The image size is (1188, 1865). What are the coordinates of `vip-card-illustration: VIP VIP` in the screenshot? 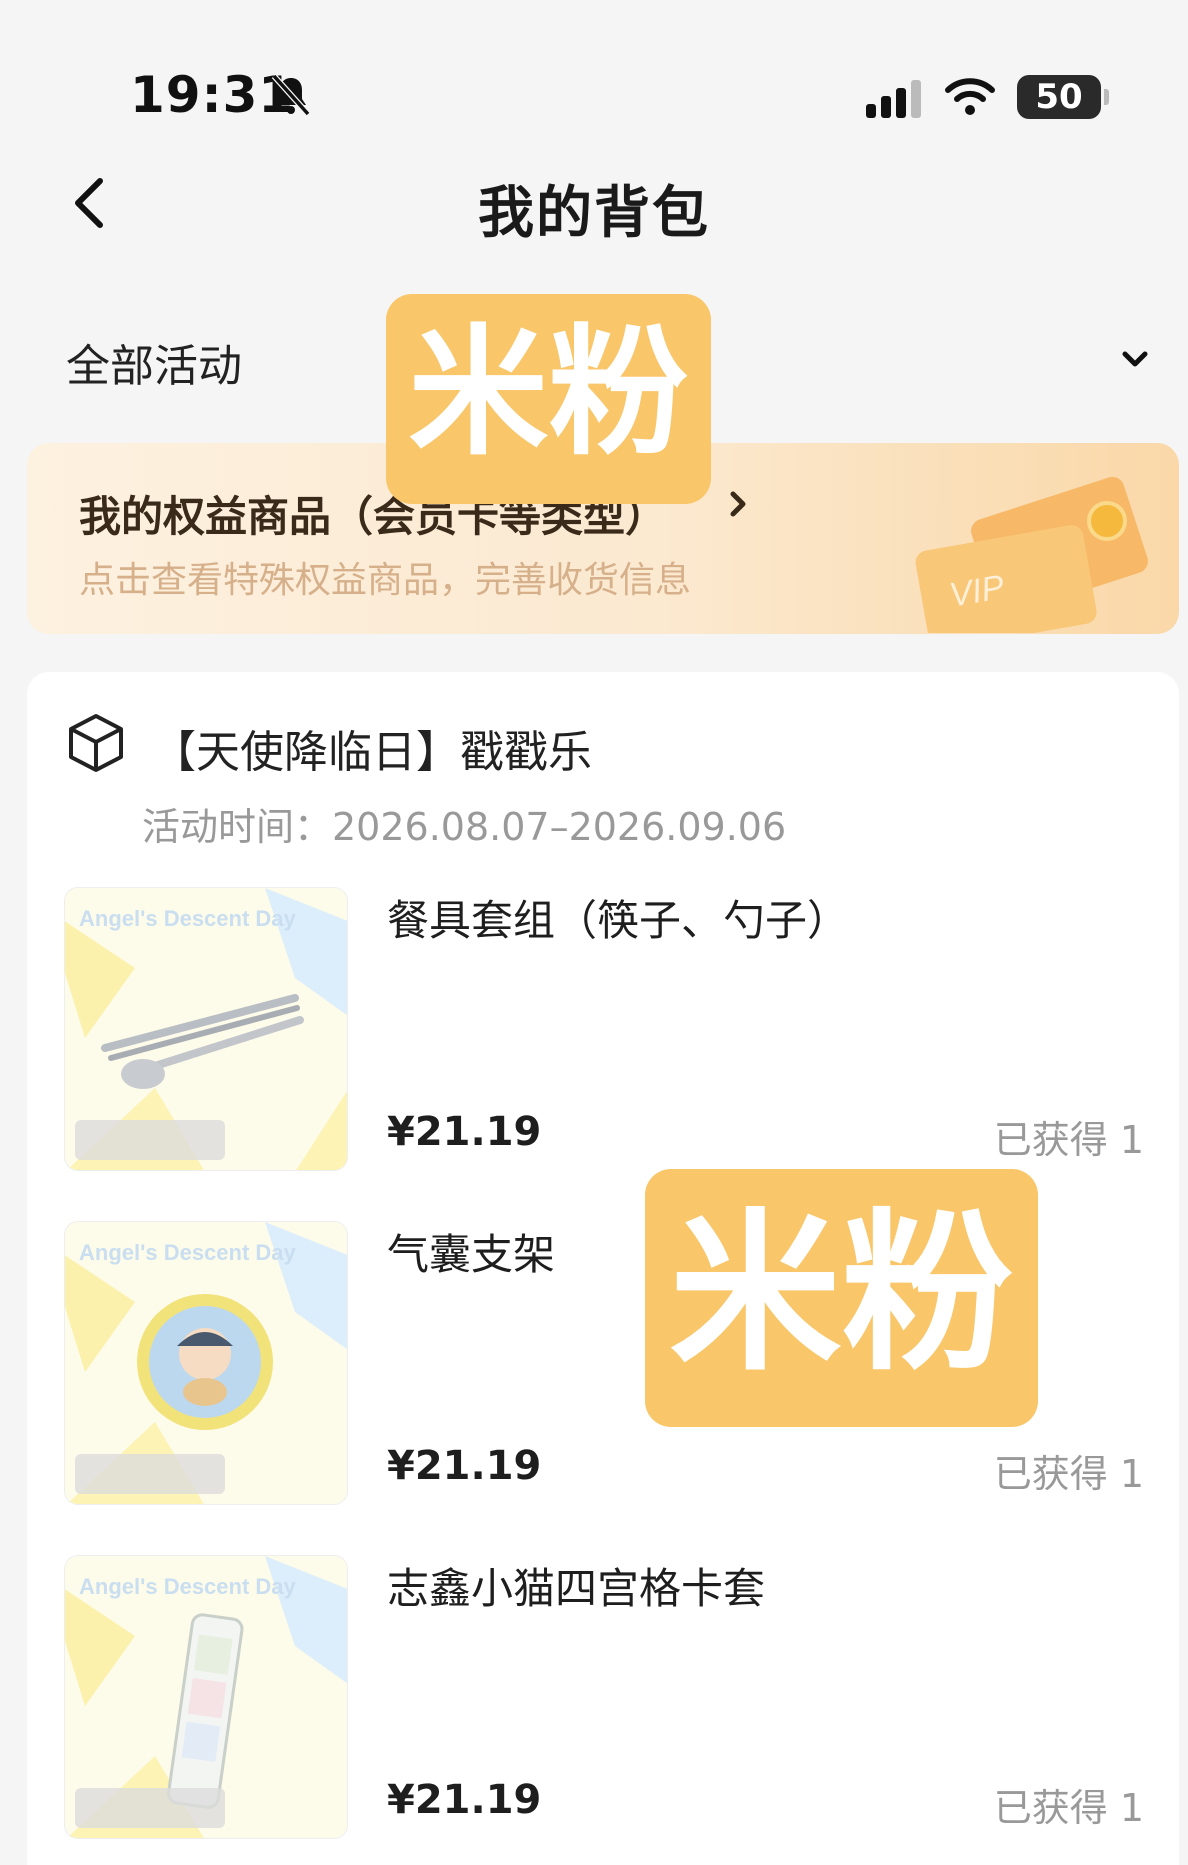 It's located at (1031, 554).